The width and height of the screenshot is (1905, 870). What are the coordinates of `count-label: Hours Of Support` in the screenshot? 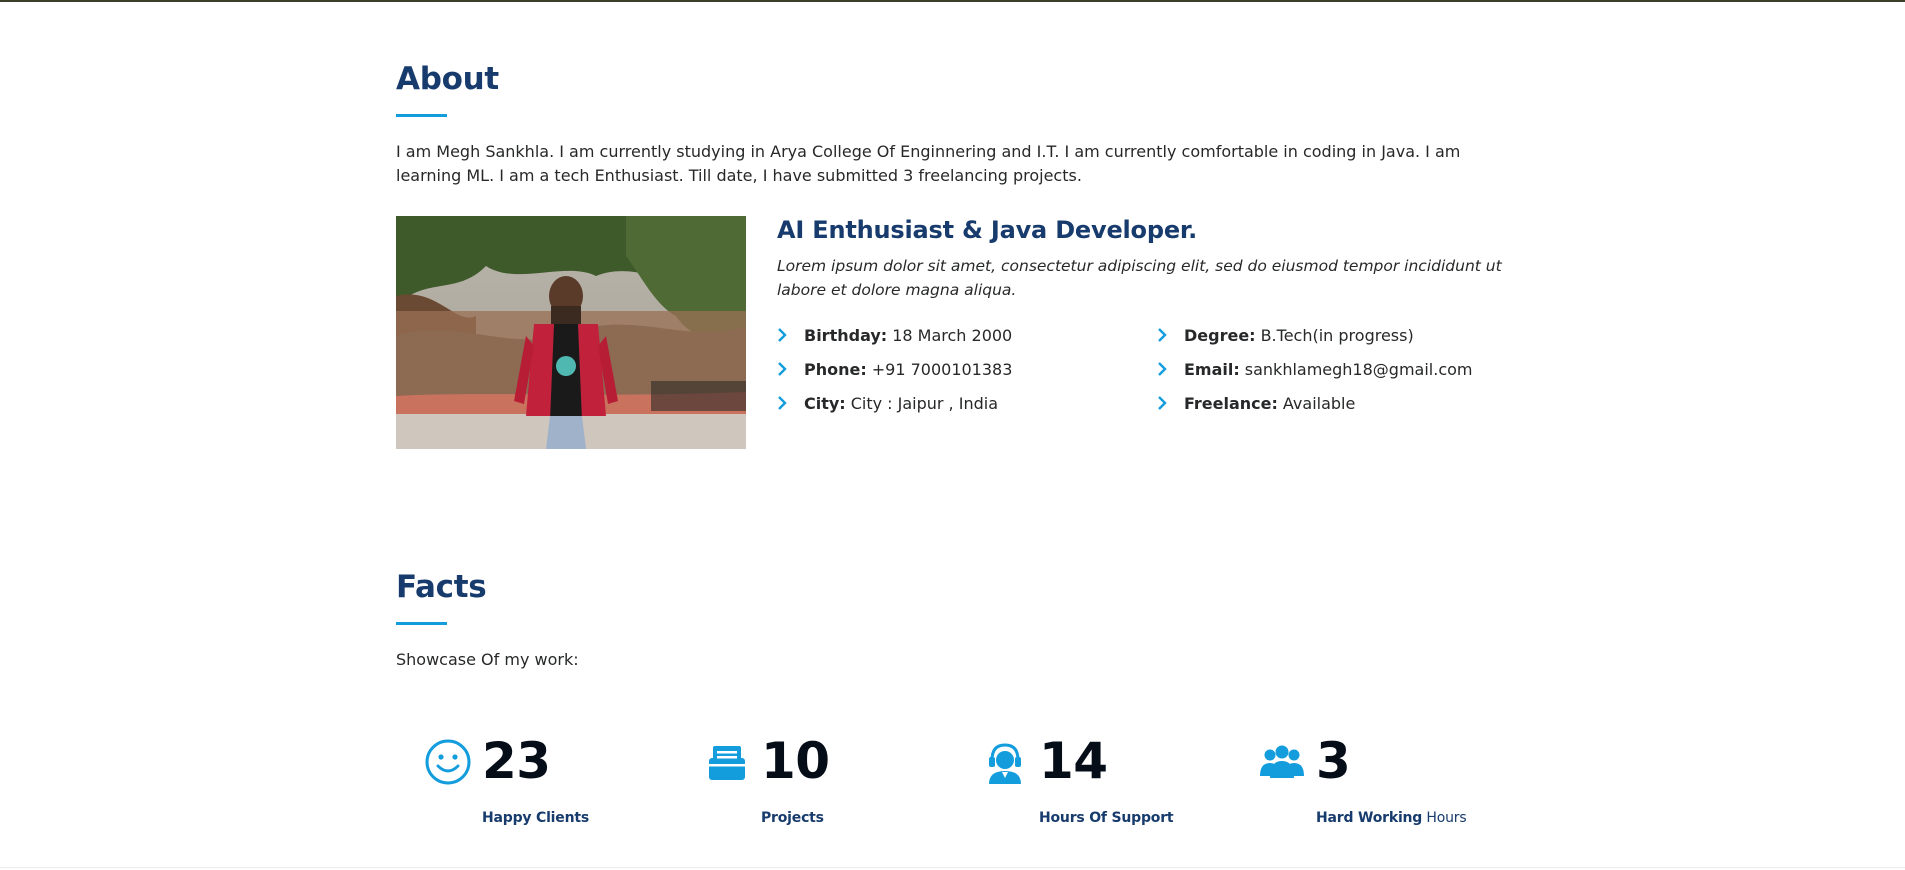 It's located at (1106, 818).